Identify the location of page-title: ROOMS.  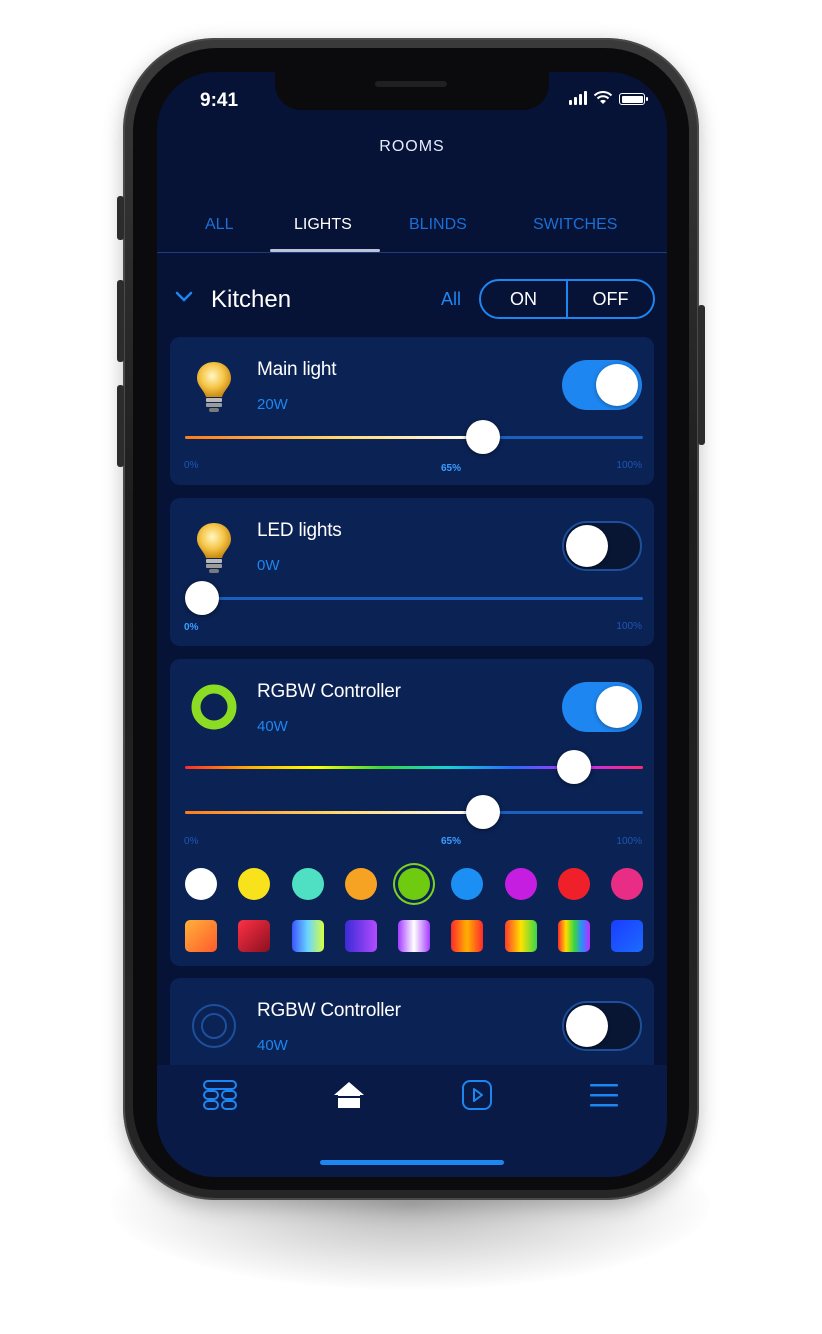
(412, 146).